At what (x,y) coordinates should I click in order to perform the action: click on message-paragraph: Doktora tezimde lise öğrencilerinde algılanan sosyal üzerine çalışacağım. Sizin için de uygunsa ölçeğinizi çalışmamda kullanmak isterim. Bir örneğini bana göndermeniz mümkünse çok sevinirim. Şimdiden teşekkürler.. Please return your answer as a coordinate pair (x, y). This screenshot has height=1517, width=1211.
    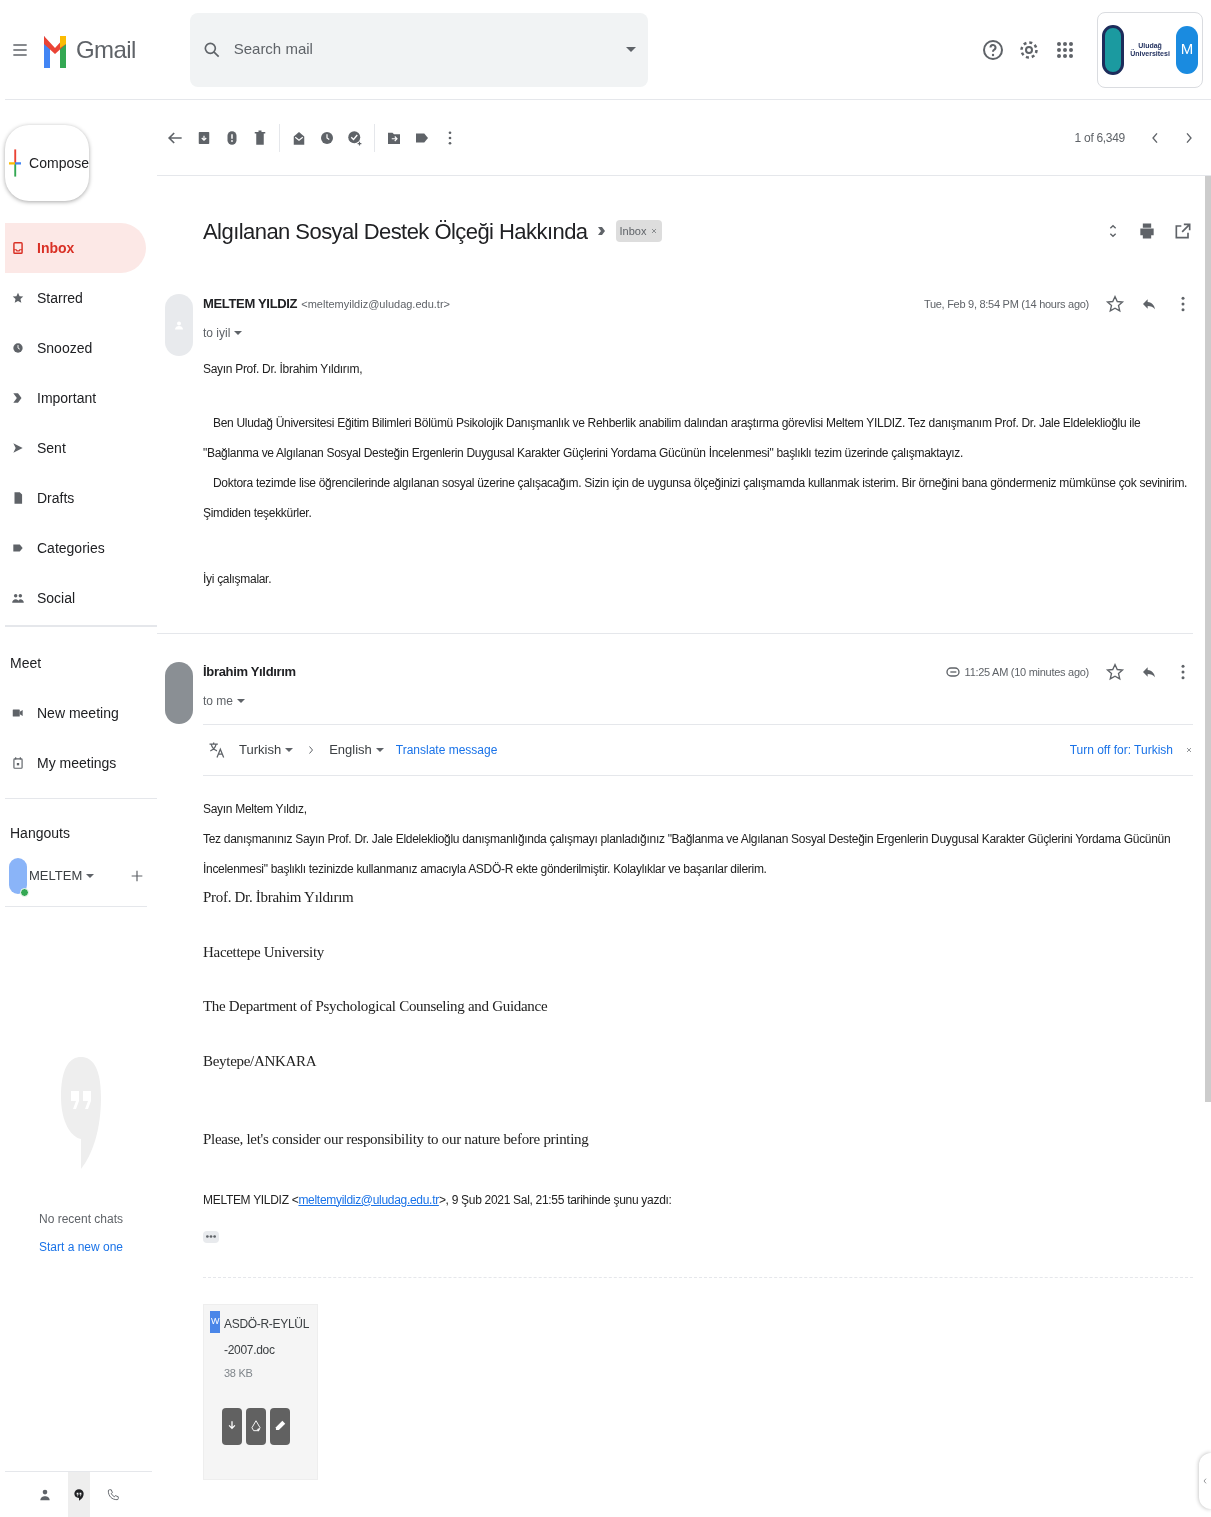
    Looking at the image, I should click on (696, 498).